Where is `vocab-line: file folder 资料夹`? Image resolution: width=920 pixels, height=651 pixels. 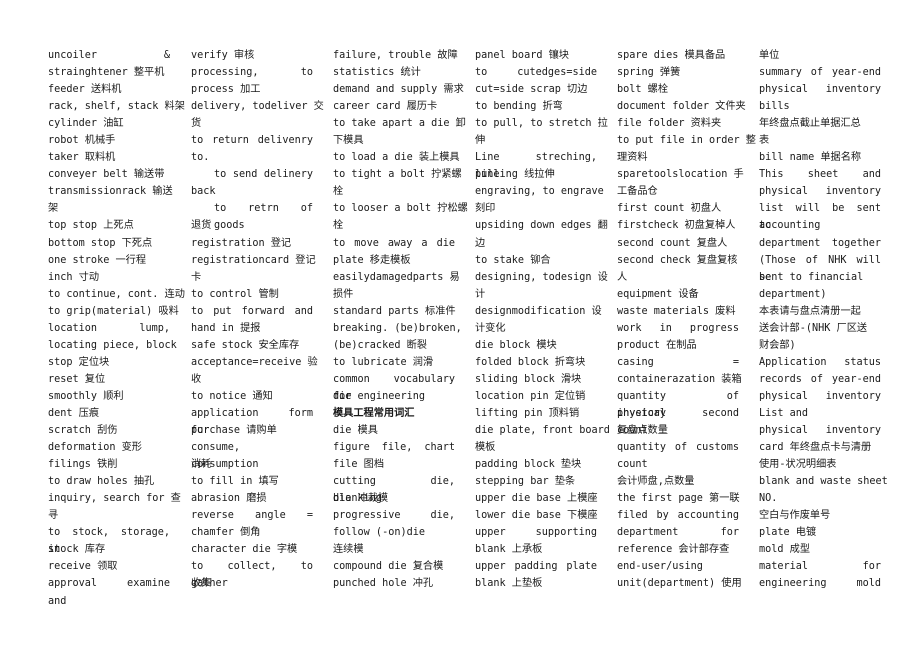
vocab-line: file folder 资料夹 is located at coordinates (669, 124).